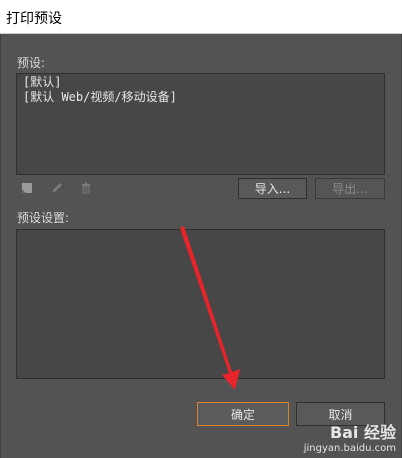  I want to click on preset-item-default: [默认], so click(200, 82).